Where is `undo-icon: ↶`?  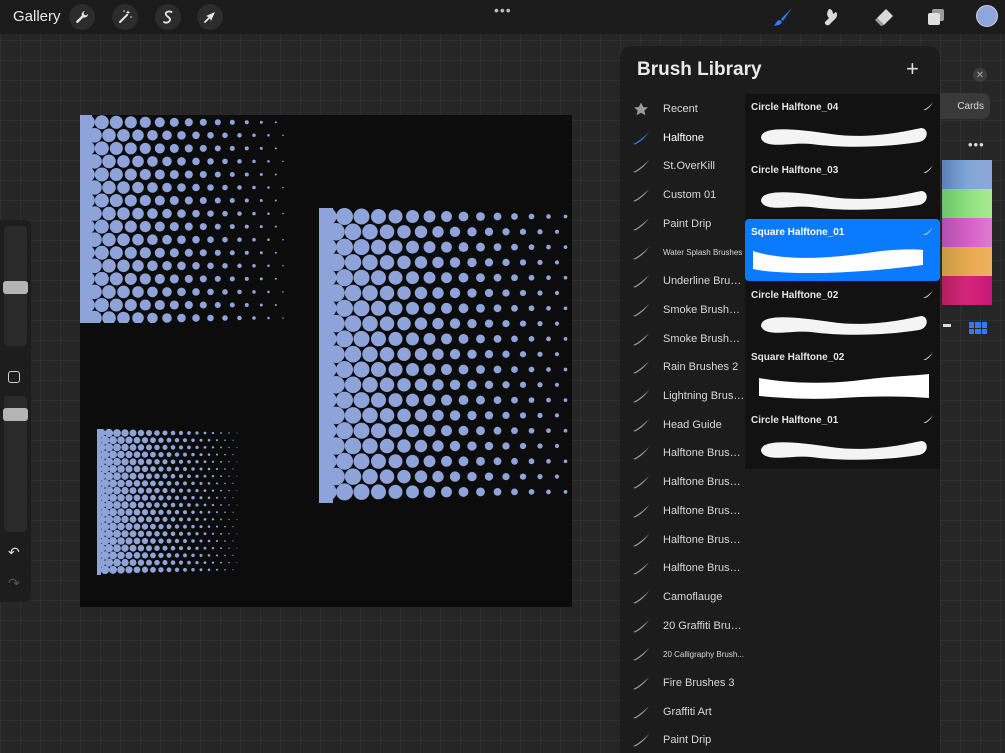 undo-icon: ↶ is located at coordinates (14, 552).